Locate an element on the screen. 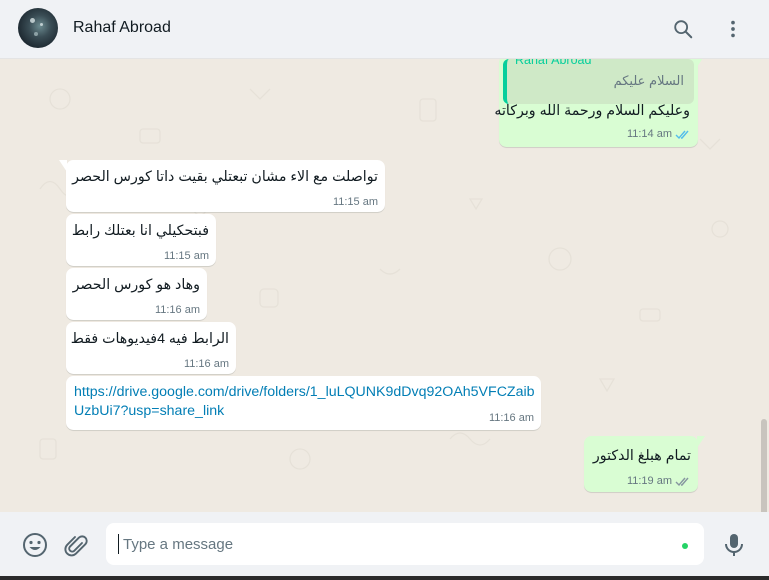 The height and width of the screenshot is (580, 769). contact-avatar is located at coordinates (38, 28).